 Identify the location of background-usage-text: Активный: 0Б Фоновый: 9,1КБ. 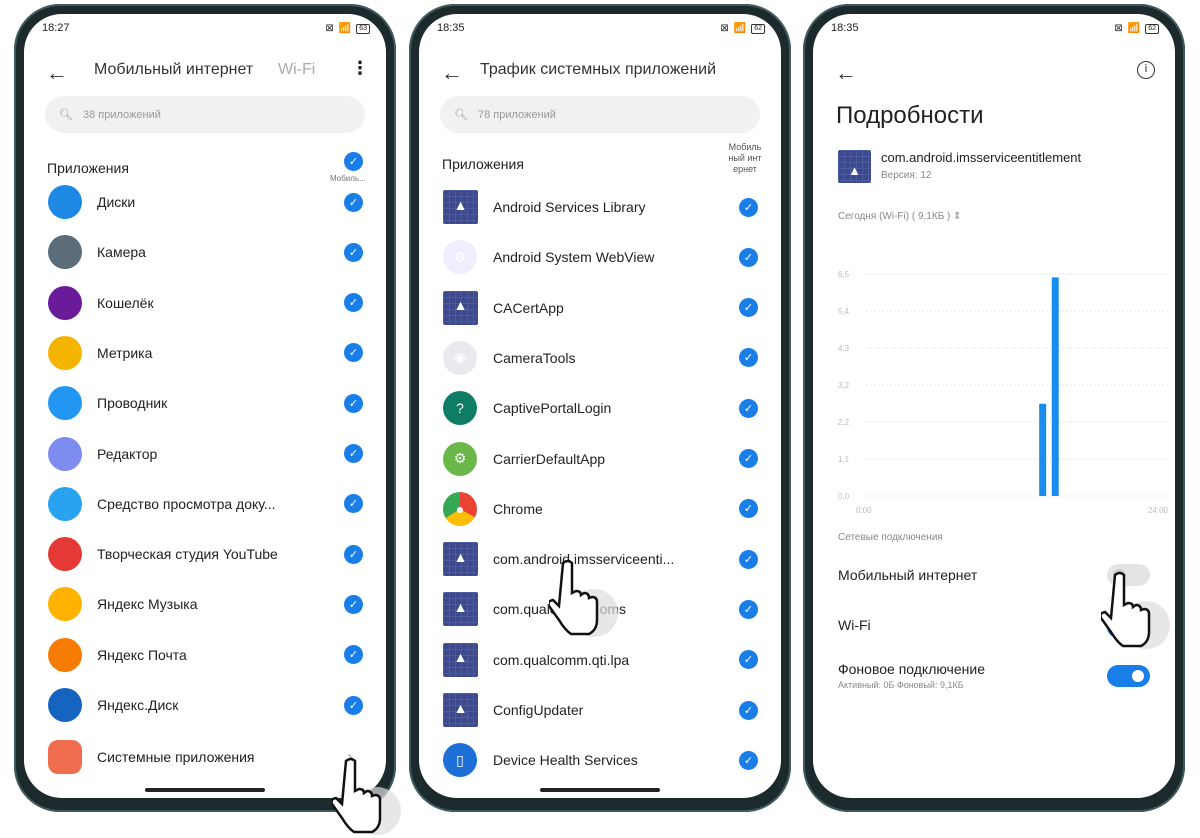
(901, 685).